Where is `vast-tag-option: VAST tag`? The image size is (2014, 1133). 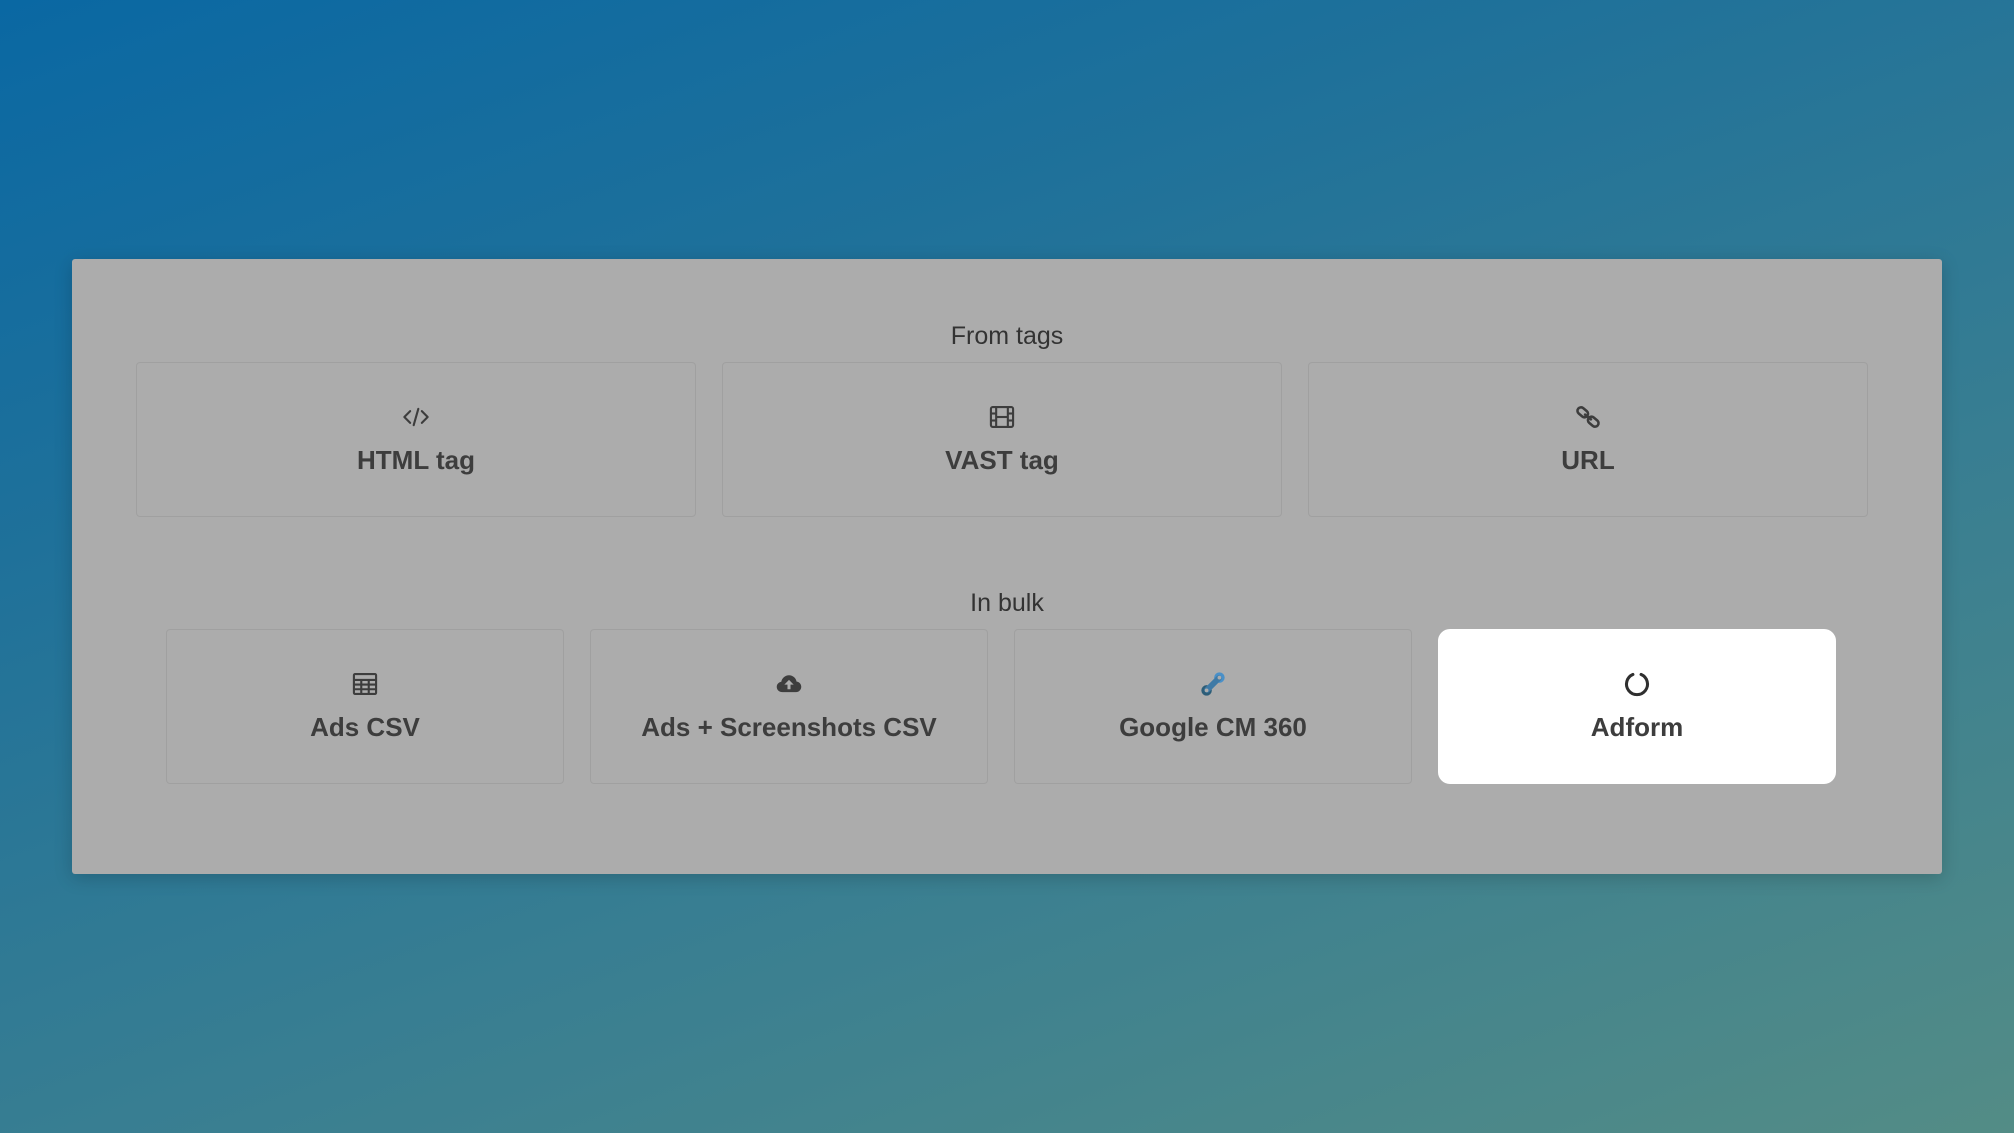 vast-tag-option: VAST tag is located at coordinates (1002, 439).